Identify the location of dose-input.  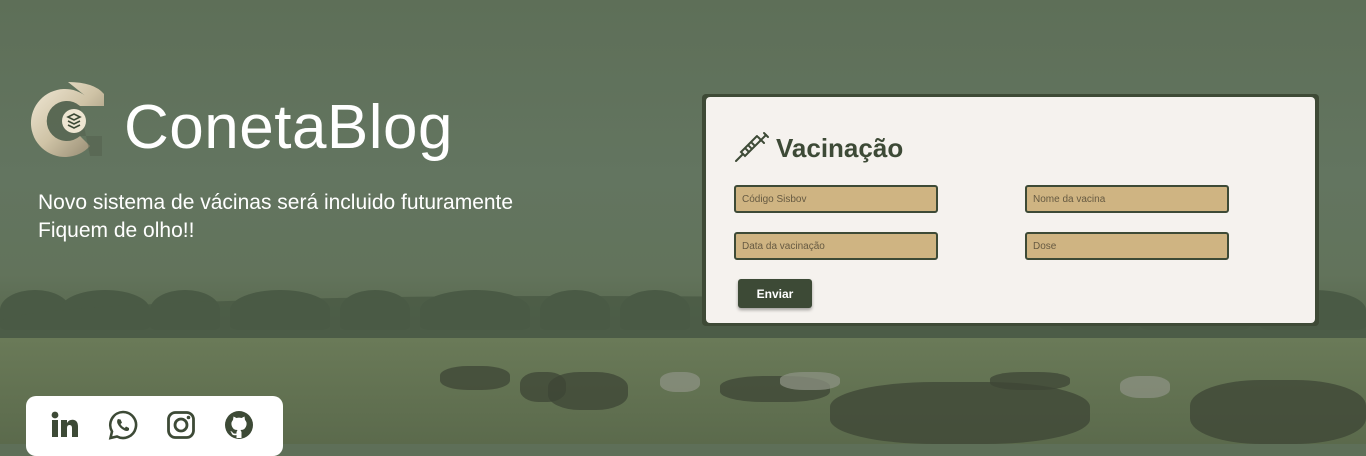
(1127, 246).